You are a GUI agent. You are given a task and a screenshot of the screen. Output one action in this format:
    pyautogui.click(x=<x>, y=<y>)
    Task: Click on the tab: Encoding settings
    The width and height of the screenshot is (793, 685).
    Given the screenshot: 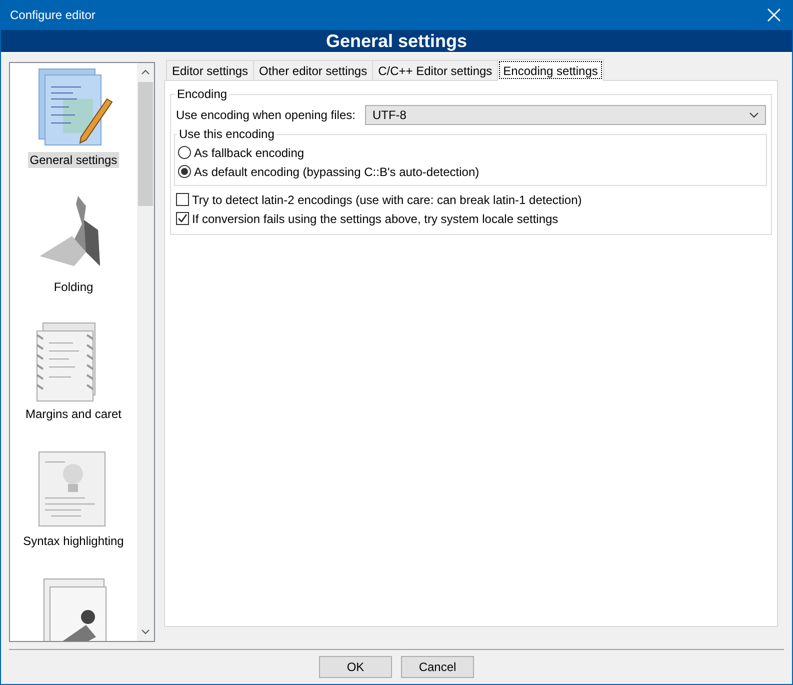 What is the action you would take?
    pyautogui.click(x=550, y=70)
    